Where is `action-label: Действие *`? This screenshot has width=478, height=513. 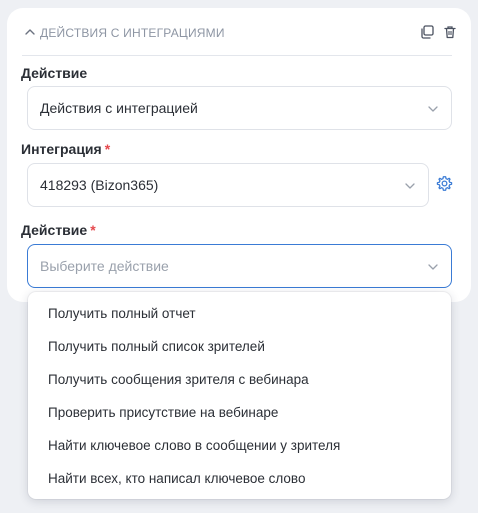 action-label: Действие * is located at coordinates (58, 230).